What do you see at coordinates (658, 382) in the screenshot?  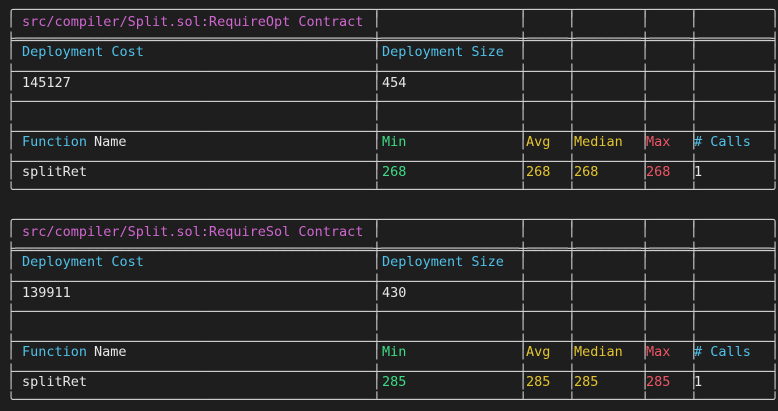 I see `max-cell: 285` at bounding box center [658, 382].